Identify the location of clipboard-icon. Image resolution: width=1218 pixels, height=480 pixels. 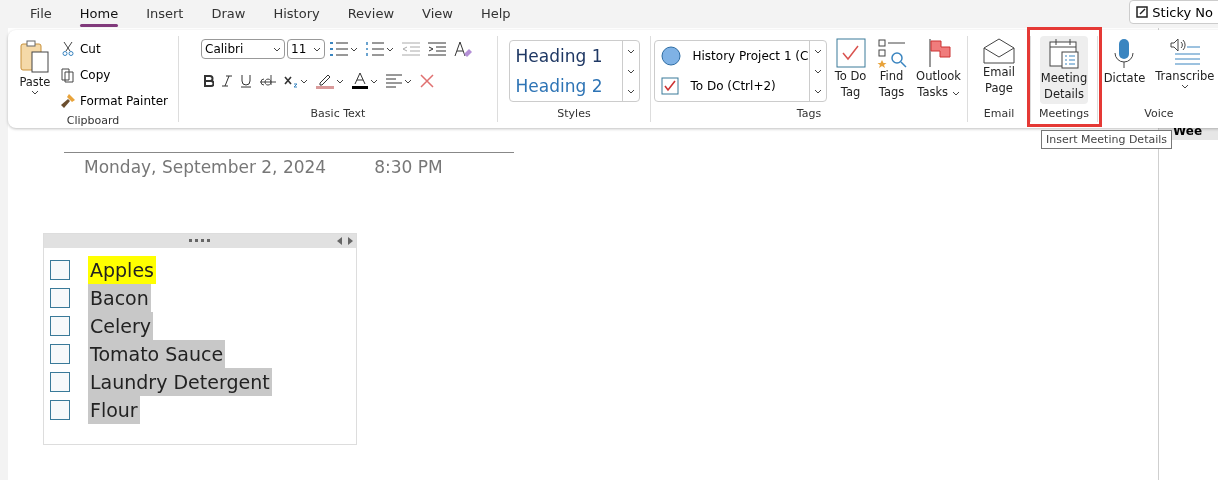
(34, 57).